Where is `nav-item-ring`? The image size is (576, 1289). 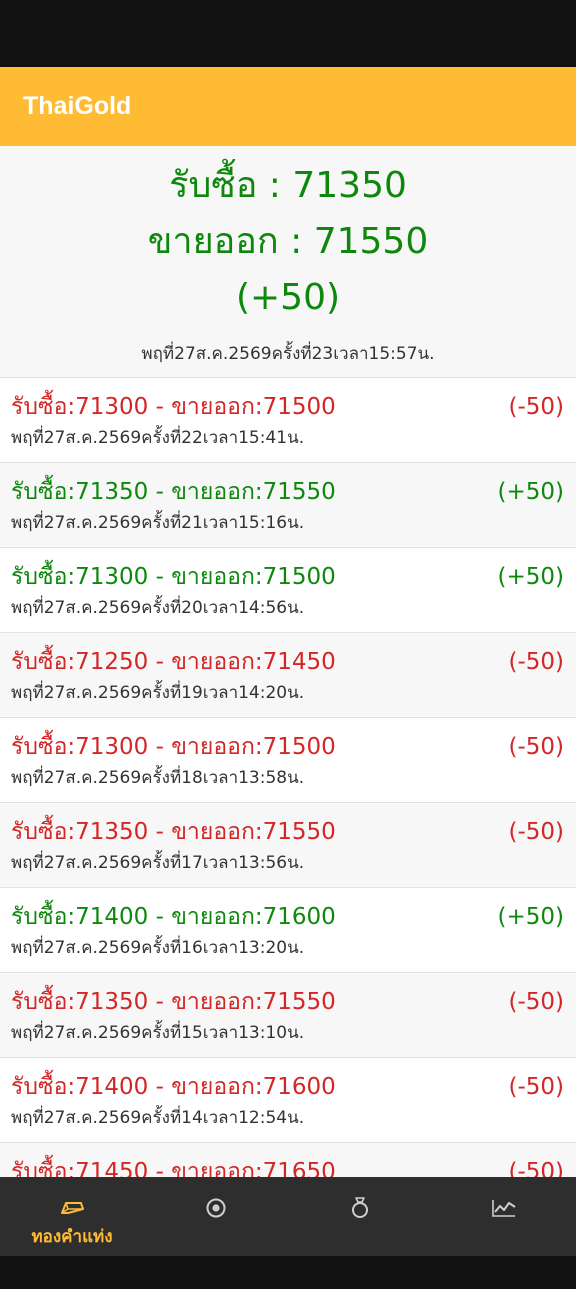
nav-item-ring is located at coordinates (360, 1216).